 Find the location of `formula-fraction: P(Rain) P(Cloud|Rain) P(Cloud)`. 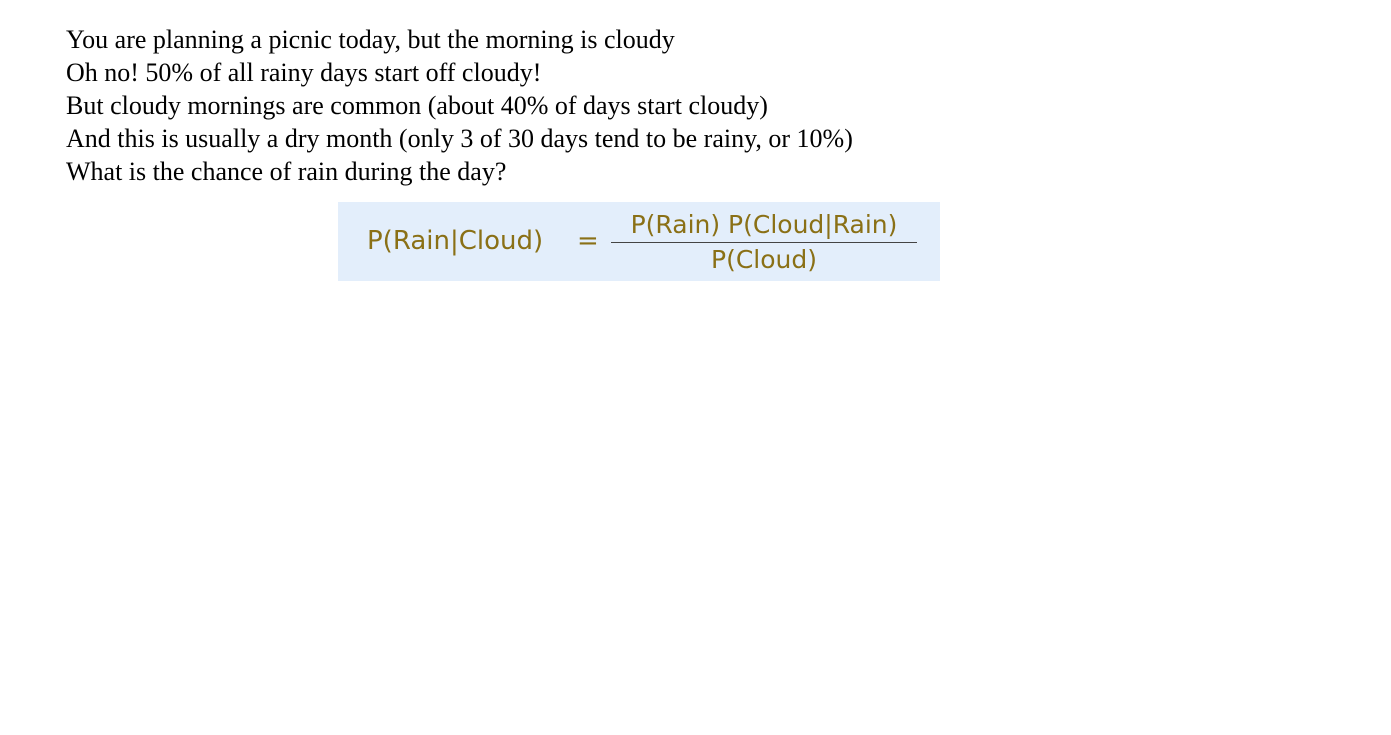

formula-fraction: P(Rain) P(Cloud|Rain) P(Cloud) is located at coordinates (764, 242).